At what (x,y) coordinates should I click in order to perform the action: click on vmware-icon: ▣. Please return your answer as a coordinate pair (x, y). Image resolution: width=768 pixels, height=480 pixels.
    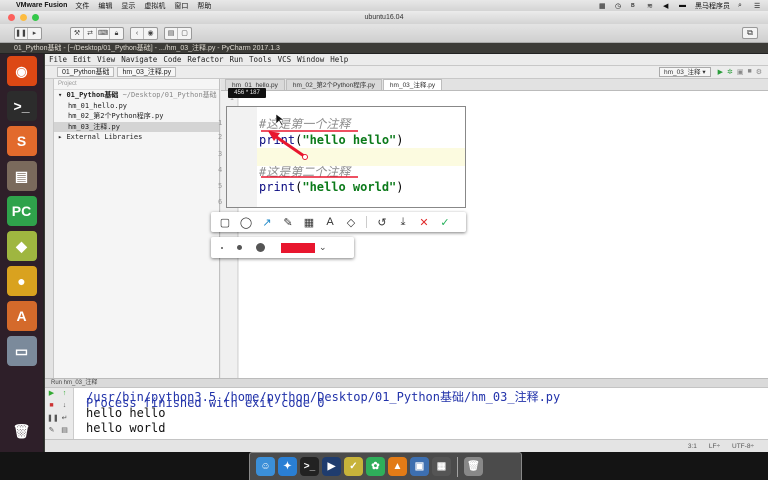
    Looking at the image, I should click on (419, 466).